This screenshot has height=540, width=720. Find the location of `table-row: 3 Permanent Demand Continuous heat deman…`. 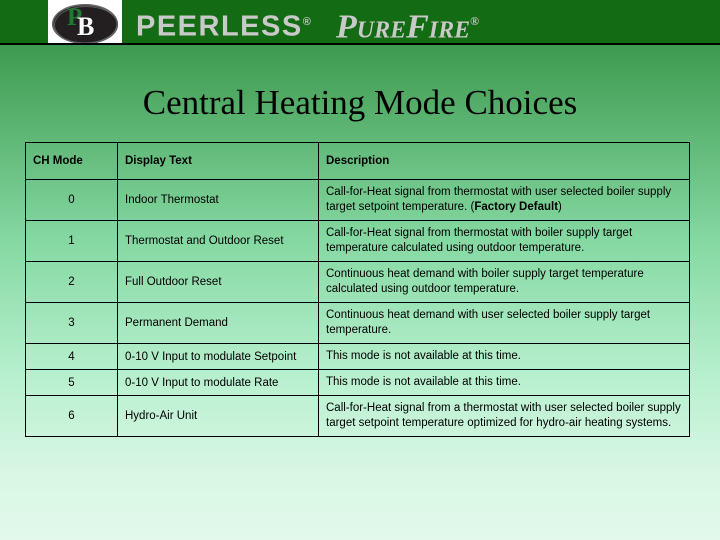

table-row: 3 Permanent Demand Continuous heat deman… is located at coordinates (357, 323).